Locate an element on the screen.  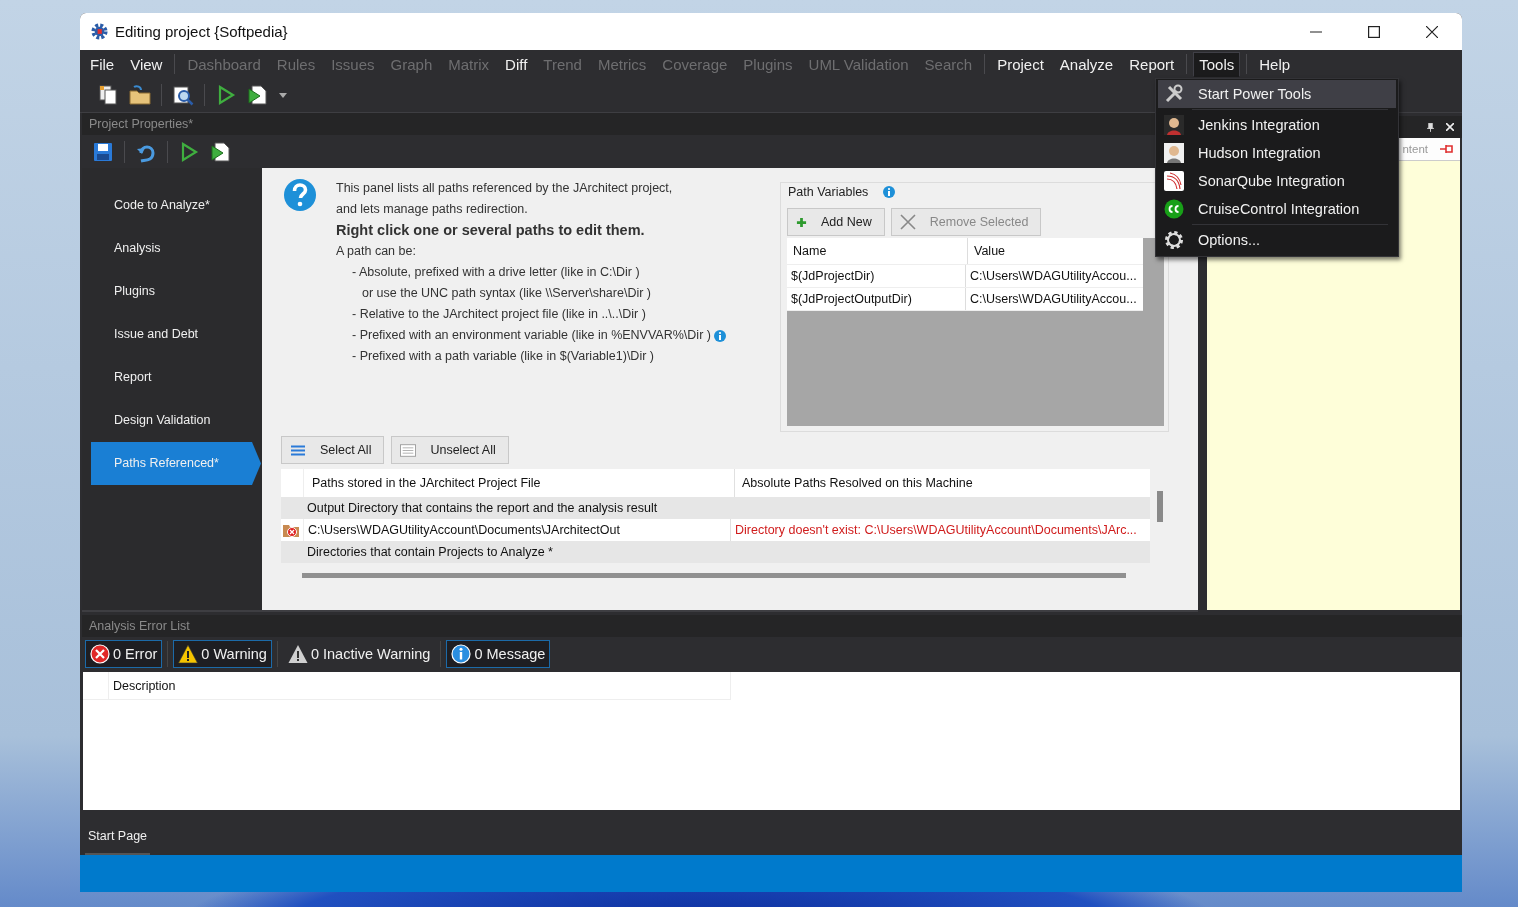
menu-item: Project is located at coordinates (1020, 64).